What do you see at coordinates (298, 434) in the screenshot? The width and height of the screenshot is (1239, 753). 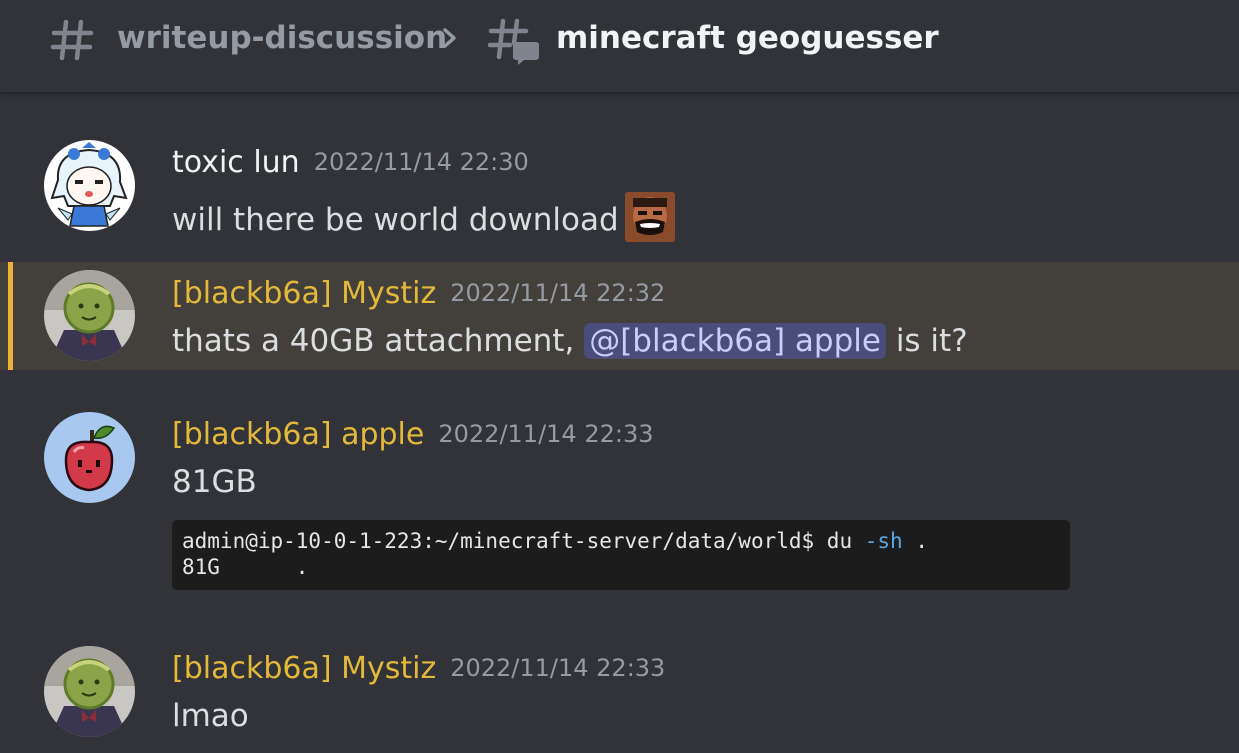 I see `author-name: [blackb6a] apple` at bounding box center [298, 434].